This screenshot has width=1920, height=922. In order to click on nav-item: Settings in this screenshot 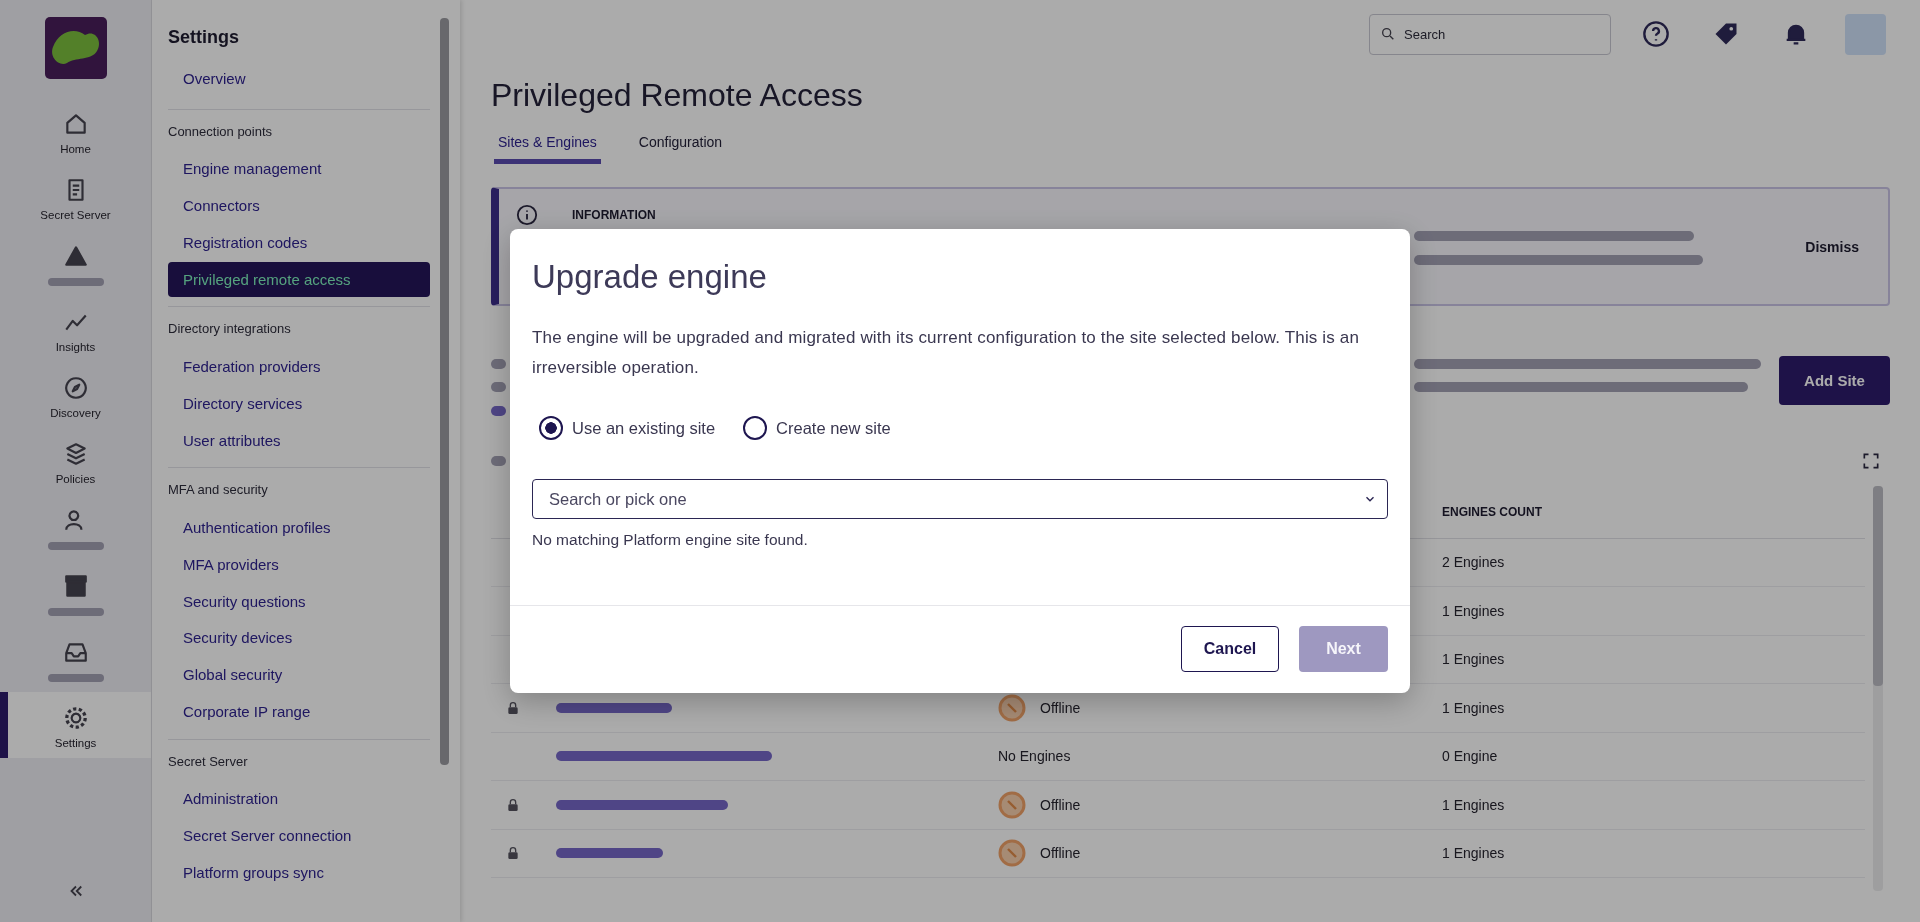, I will do `click(75, 725)`.